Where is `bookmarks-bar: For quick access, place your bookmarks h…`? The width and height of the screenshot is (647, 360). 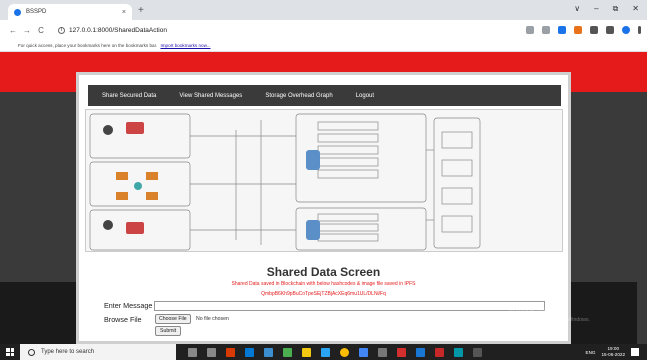 bookmarks-bar: For quick access, place your bookmarks h… is located at coordinates (323, 46).